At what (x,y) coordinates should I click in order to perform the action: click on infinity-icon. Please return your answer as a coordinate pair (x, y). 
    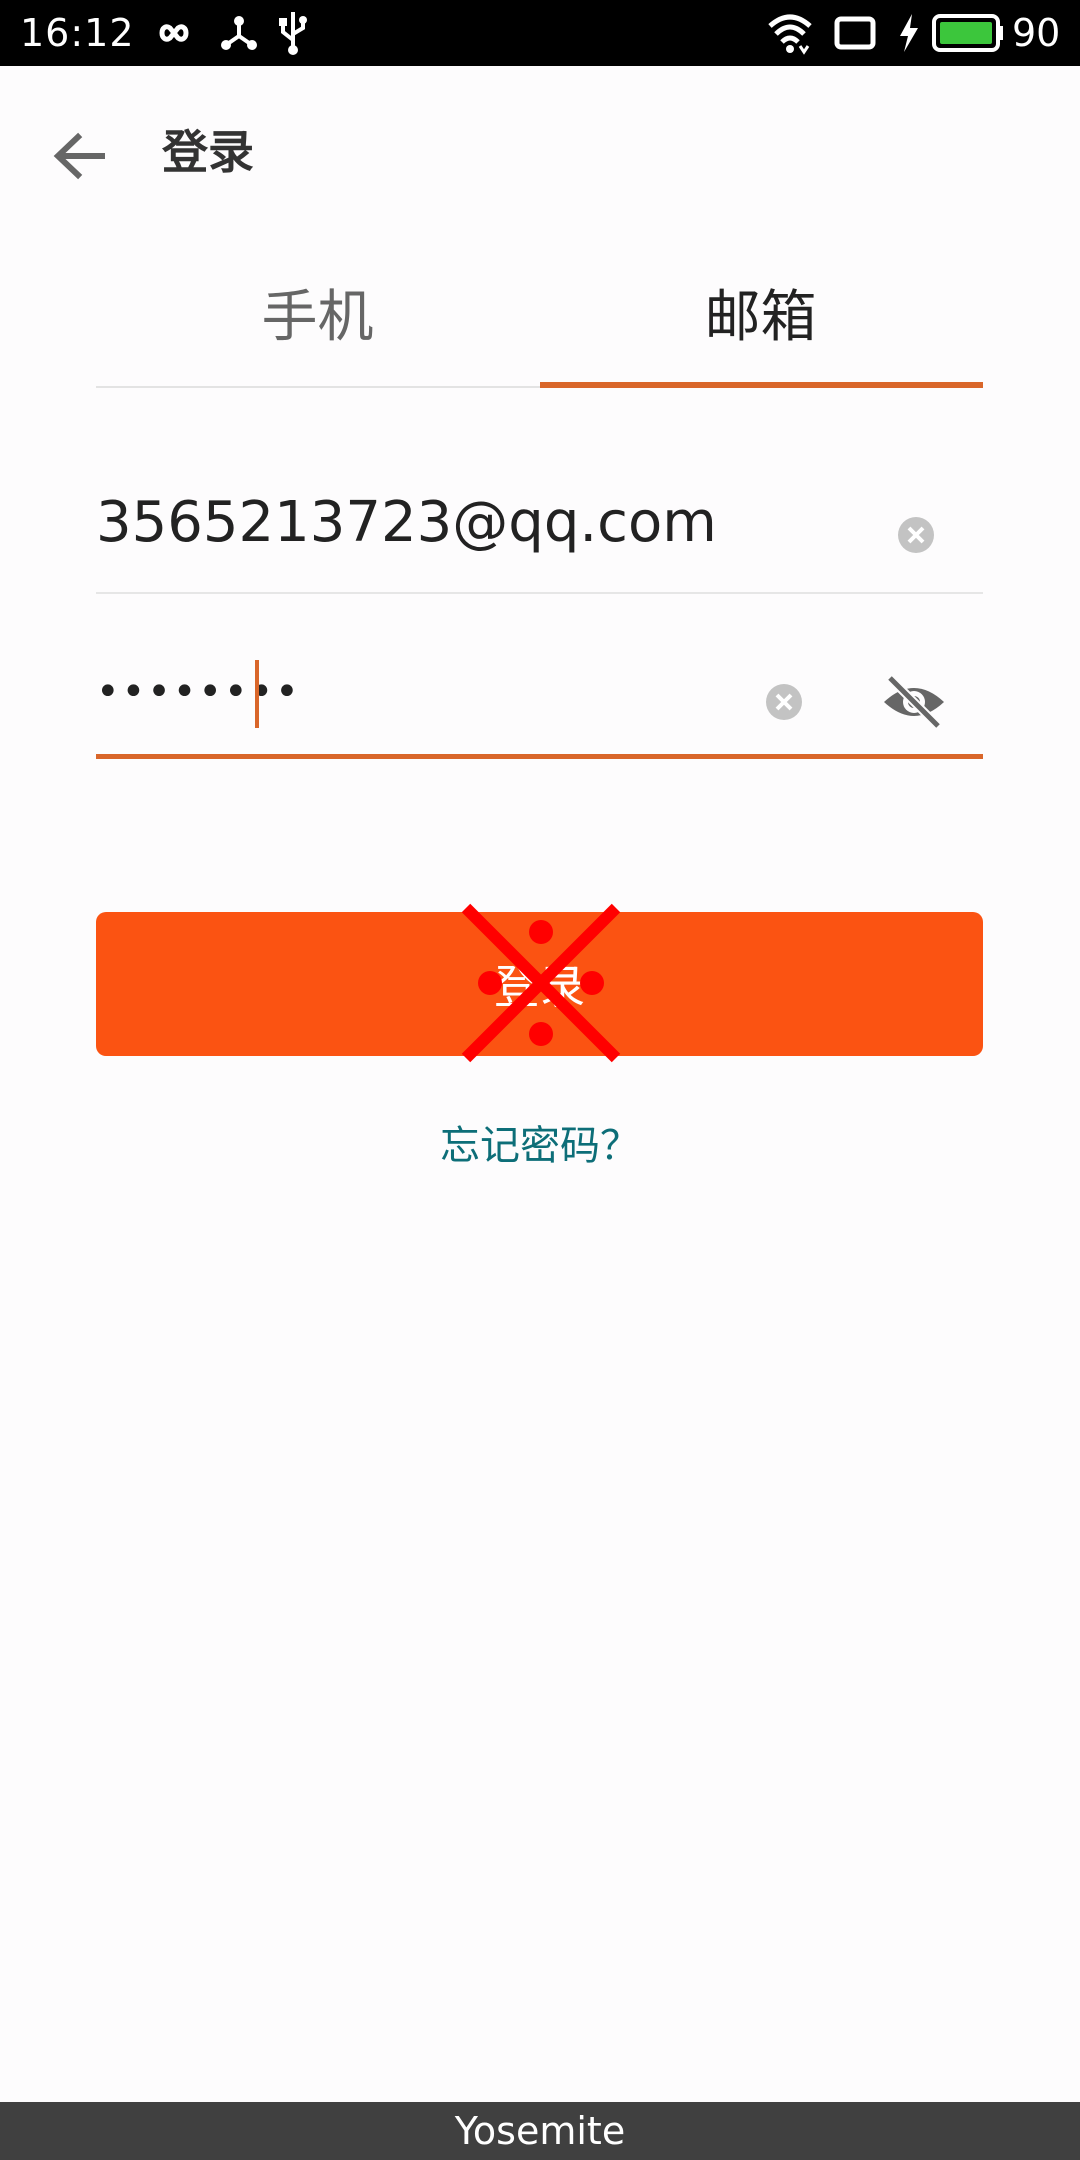
    Looking at the image, I should click on (174, 33).